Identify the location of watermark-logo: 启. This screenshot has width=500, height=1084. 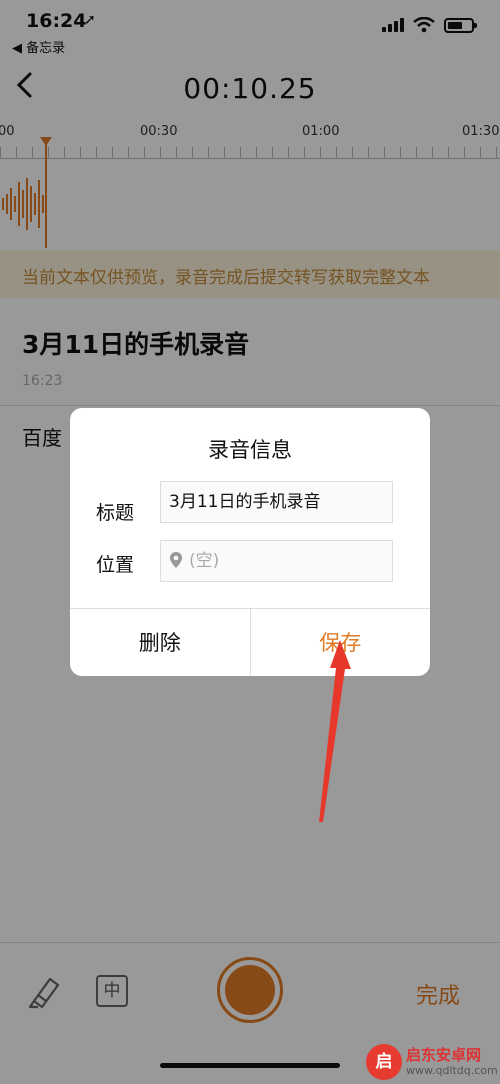
(384, 1062).